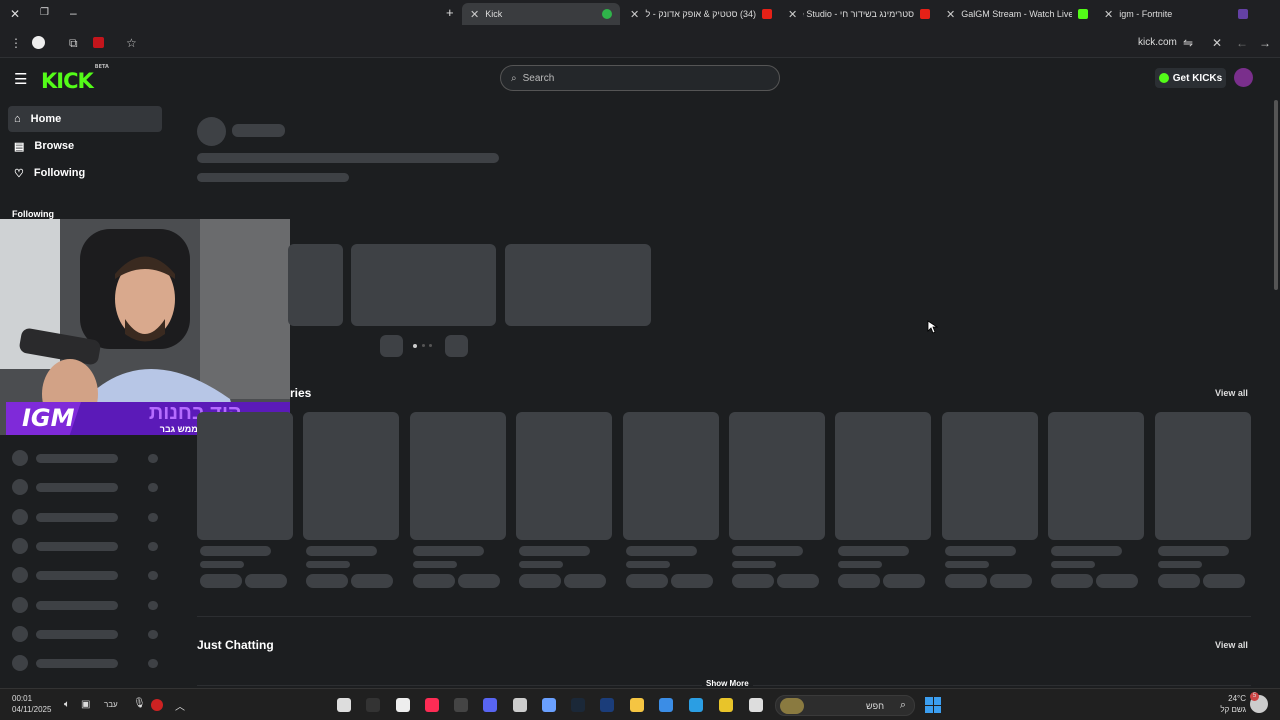 Image resolution: width=1280 pixels, height=720 pixels. What do you see at coordinates (1163, 78) in the screenshot?
I see `kicks-coin-icon` at bounding box center [1163, 78].